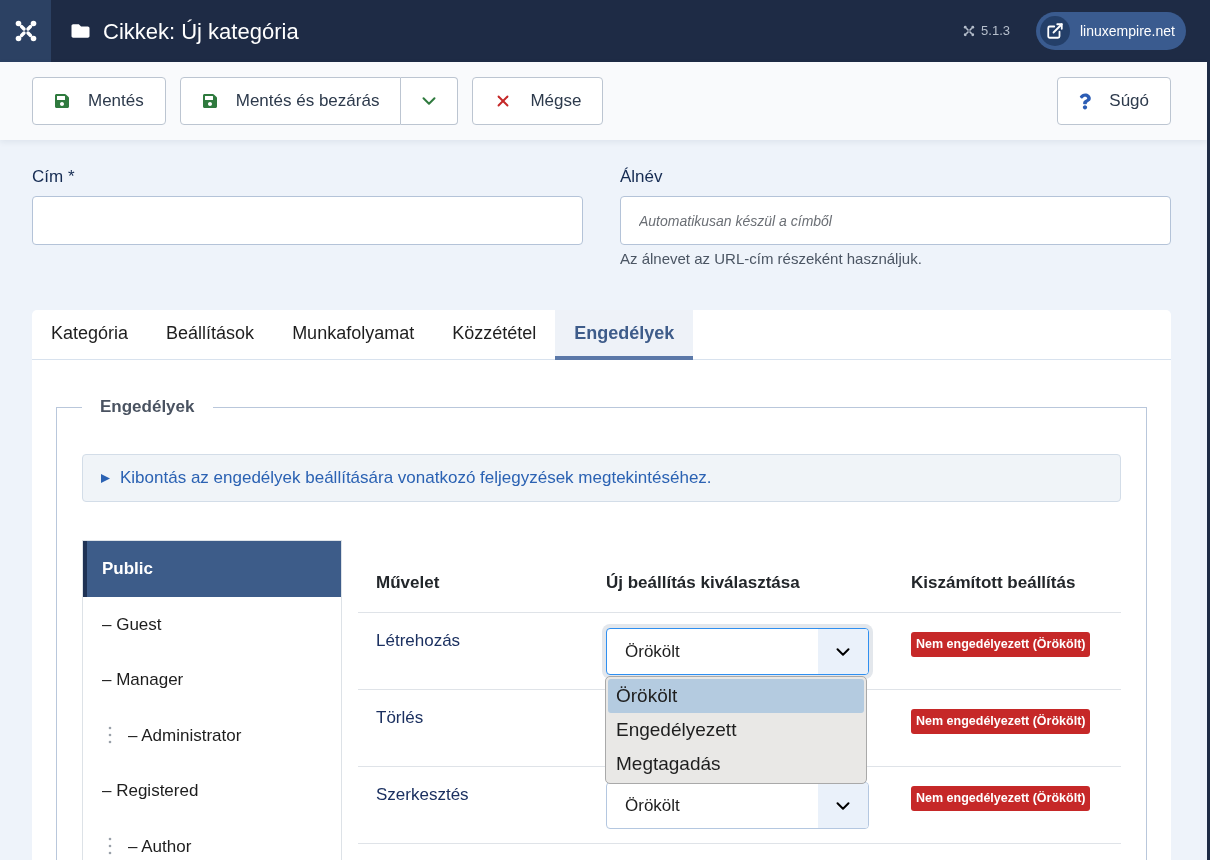 Image resolution: width=1210 pixels, height=860 pixels. Describe the element at coordinates (601, 478) in the screenshot. I see `notes-toggle: Kibontás az engedélyek beállítására vonatkozó feljegyzések megtekintéséhez.` at that location.